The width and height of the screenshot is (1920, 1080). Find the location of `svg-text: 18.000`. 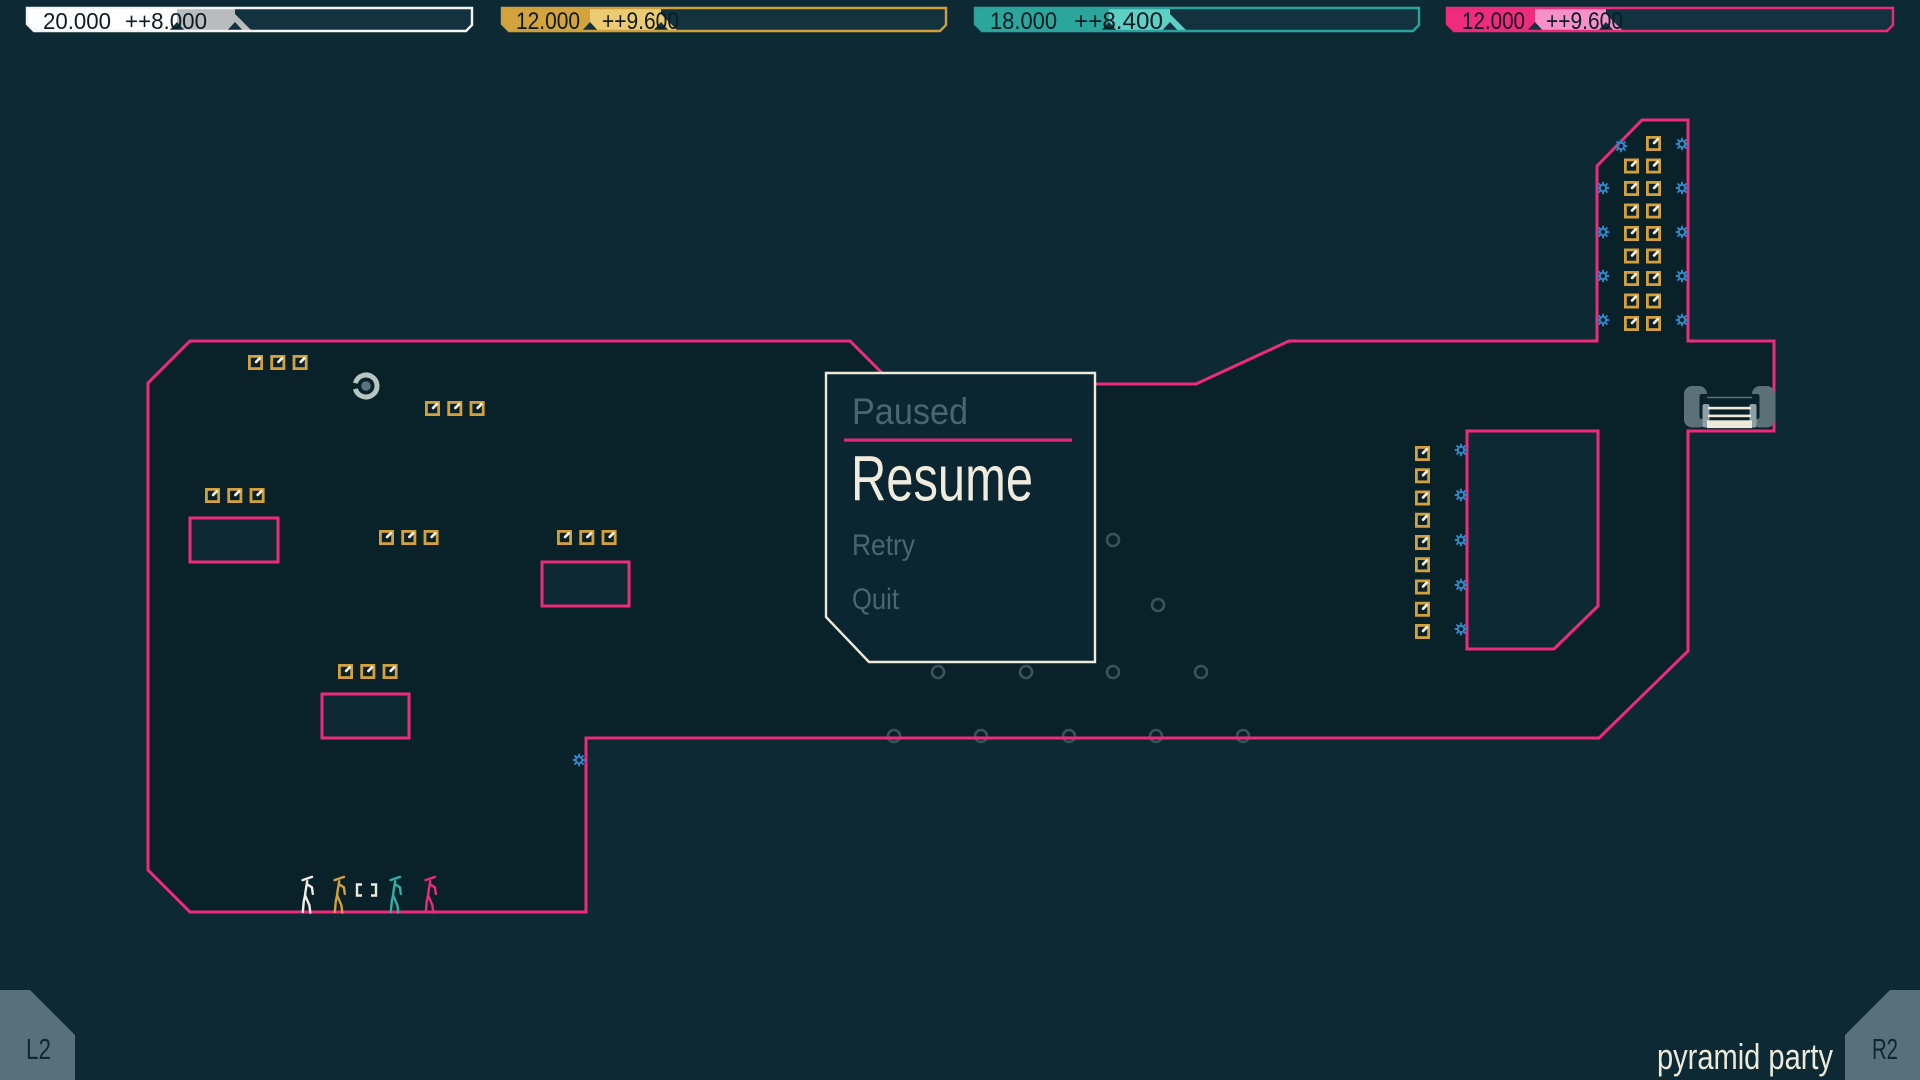

svg-text: 18.000 is located at coordinates (1023, 21).